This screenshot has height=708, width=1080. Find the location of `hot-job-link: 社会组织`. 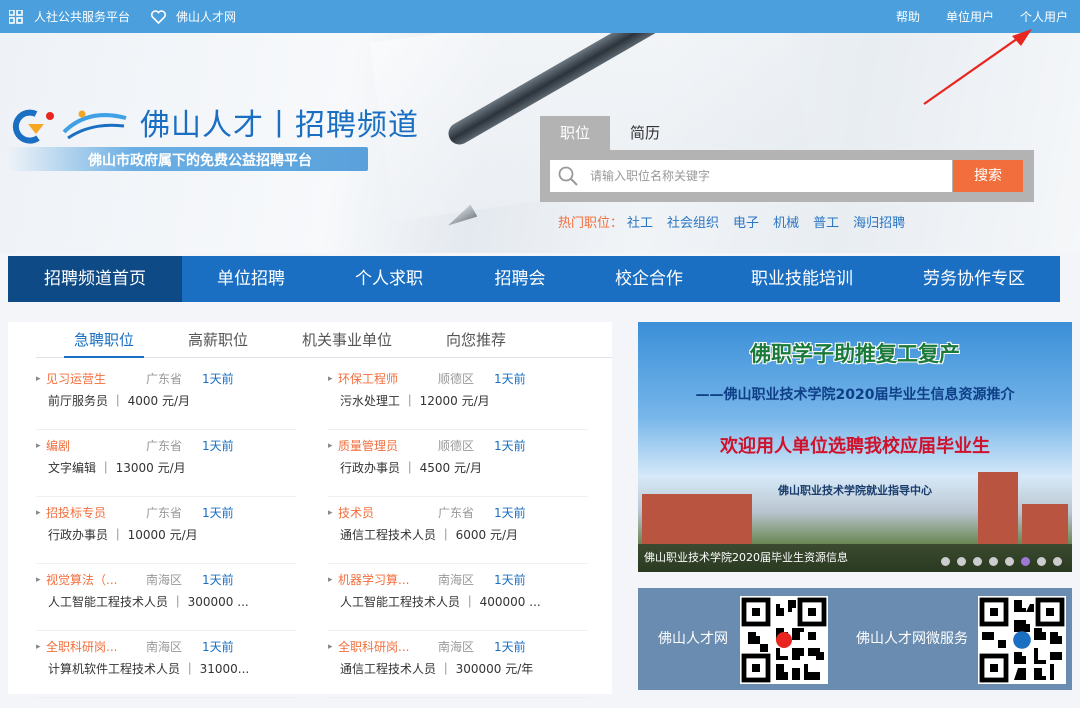

hot-job-link: 社会组织 is located at coordinates (693, 221).